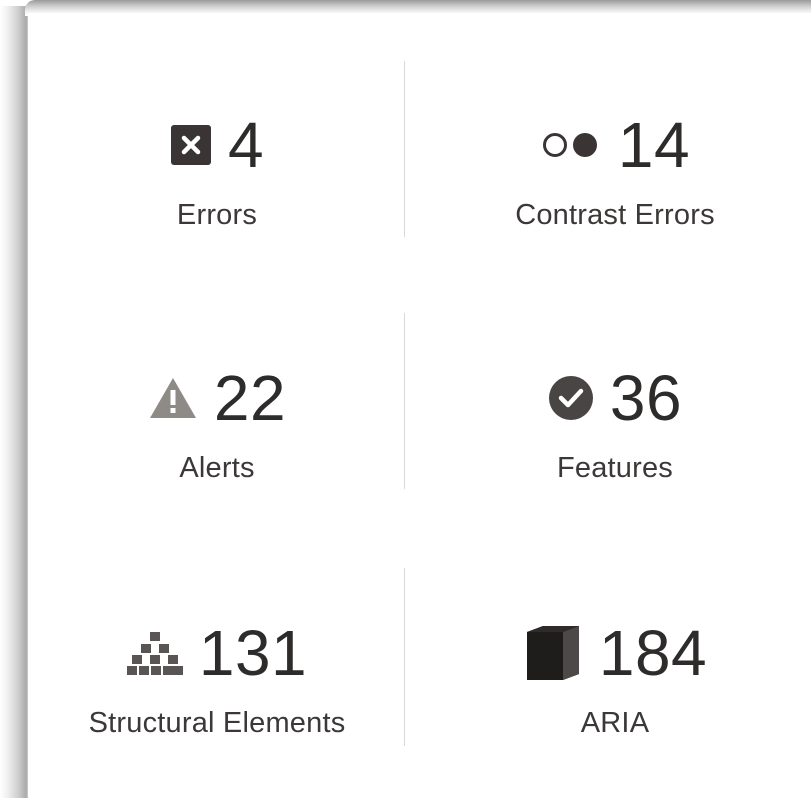  Describe the element at coordinates (646, 398) in the screenshot. I see `stat-features-value: 36` at that location.